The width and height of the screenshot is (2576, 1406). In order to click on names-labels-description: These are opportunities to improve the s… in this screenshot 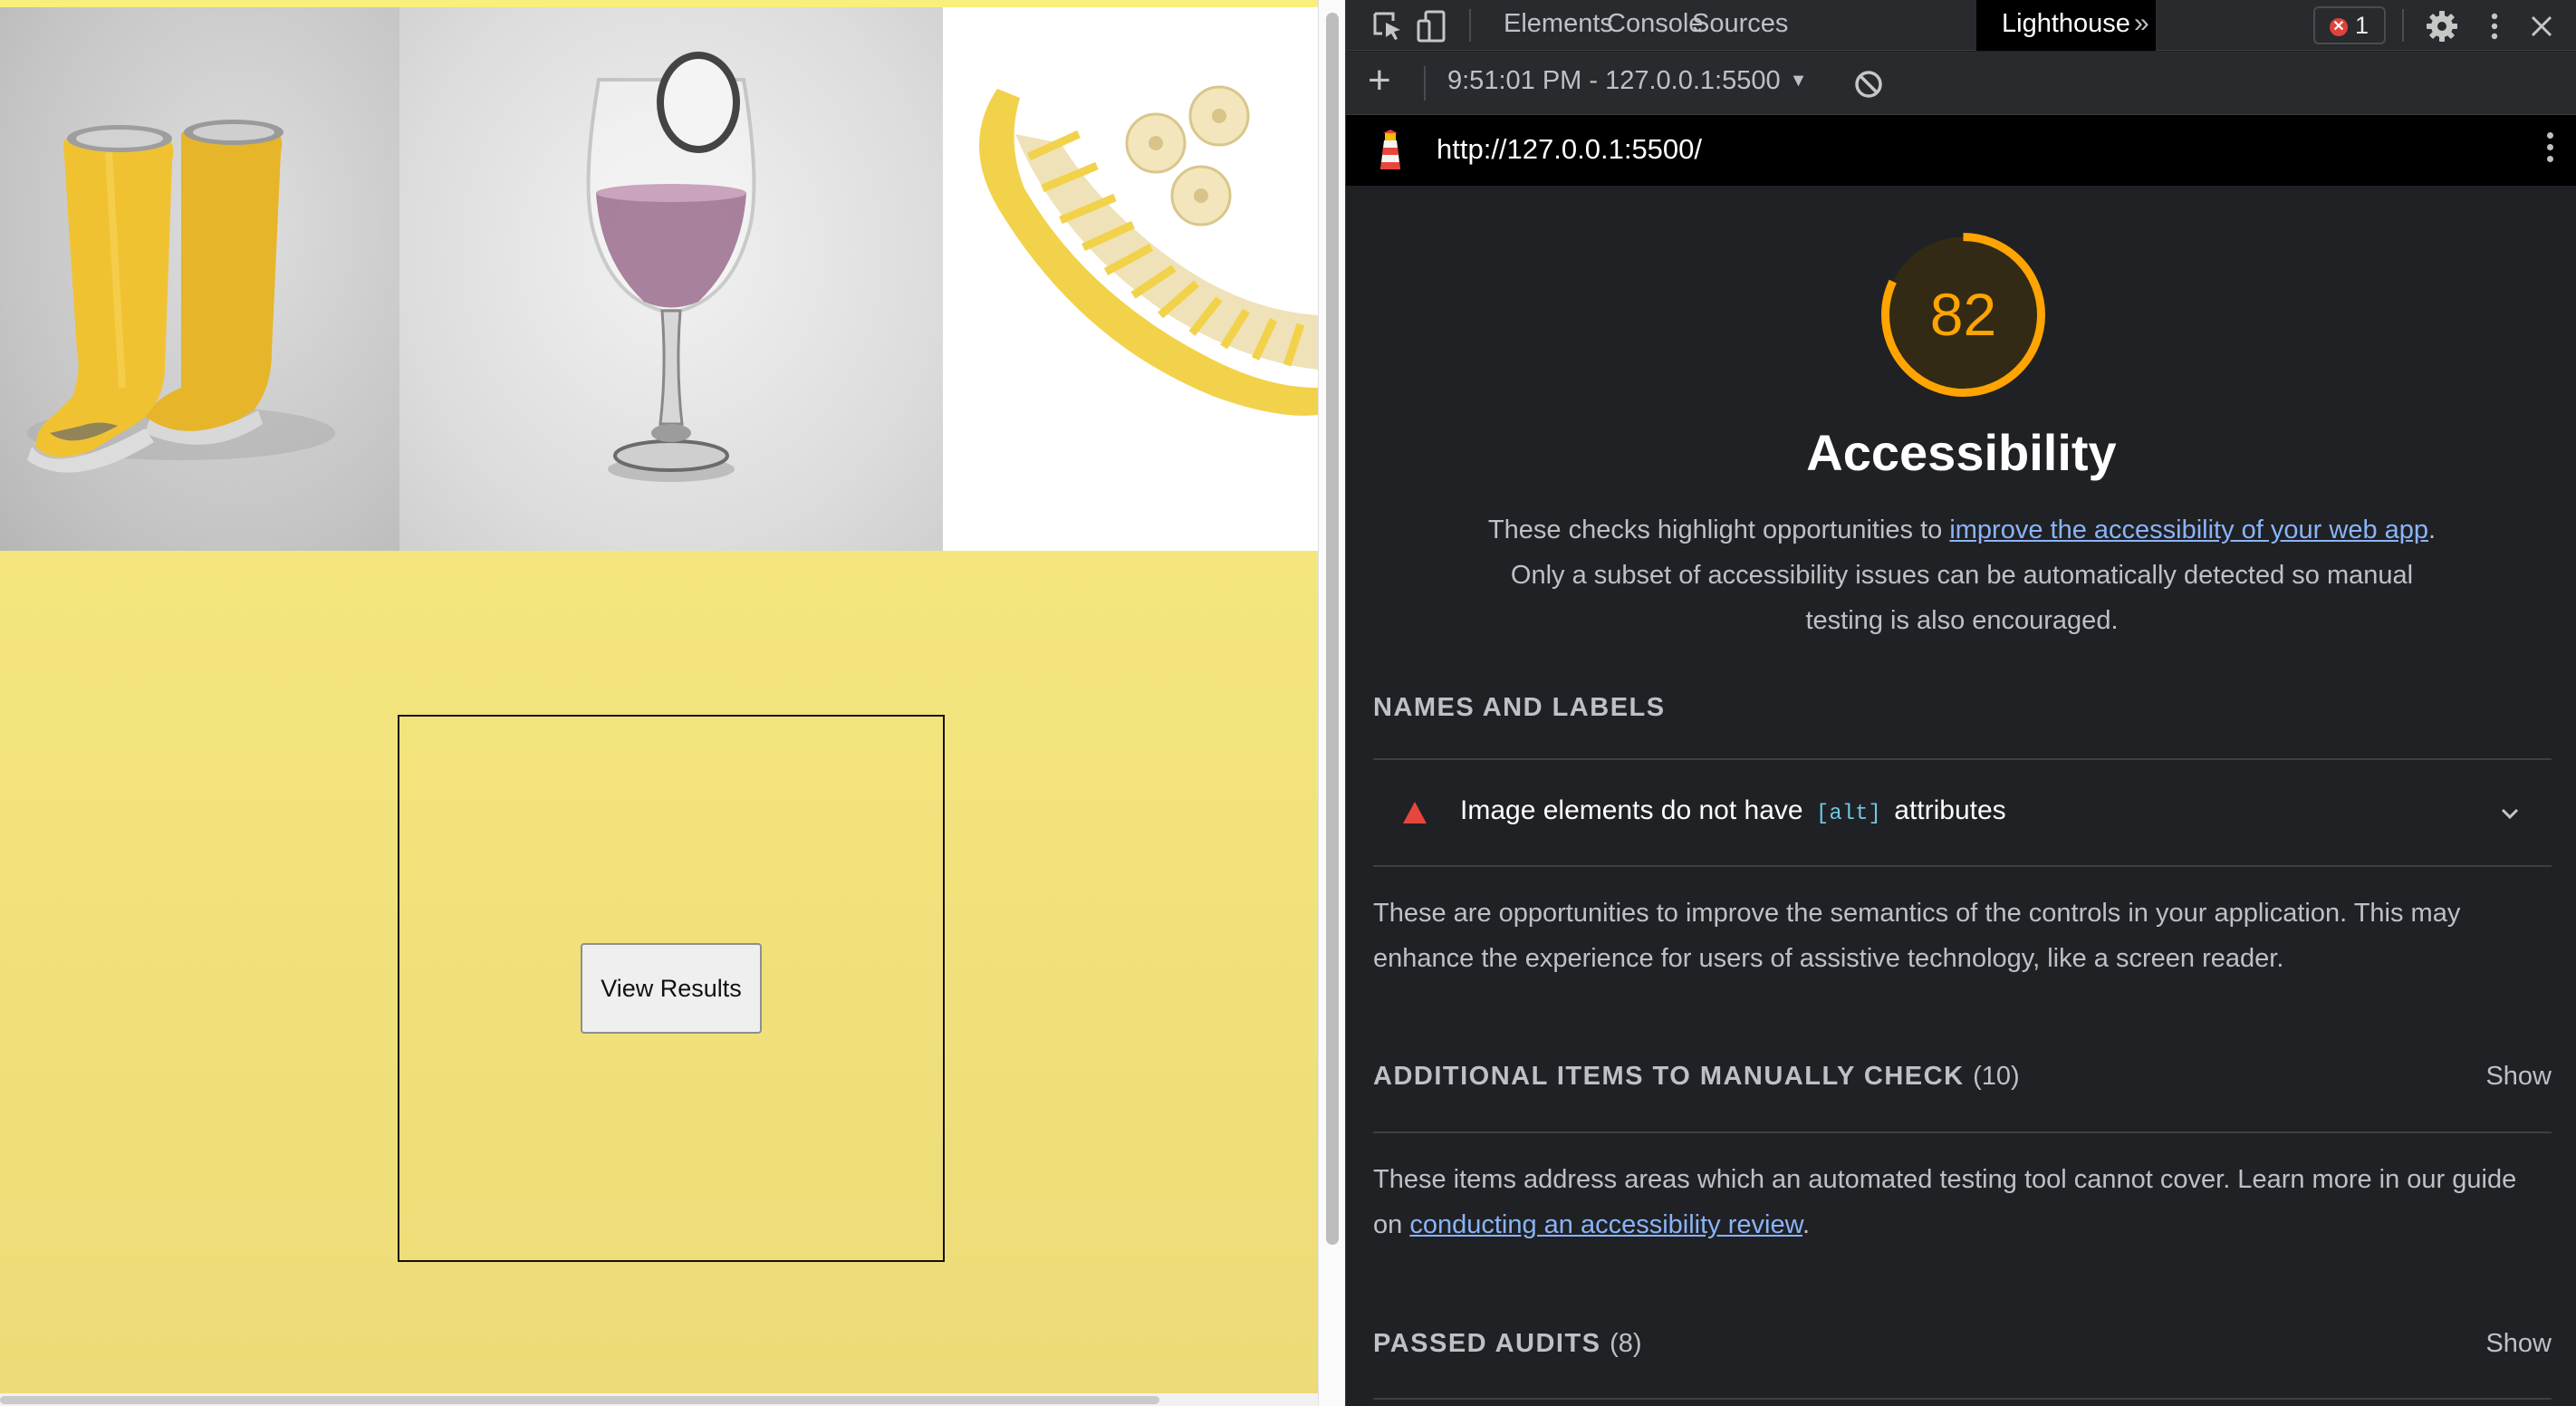, I will do `click(1917, 936)`.